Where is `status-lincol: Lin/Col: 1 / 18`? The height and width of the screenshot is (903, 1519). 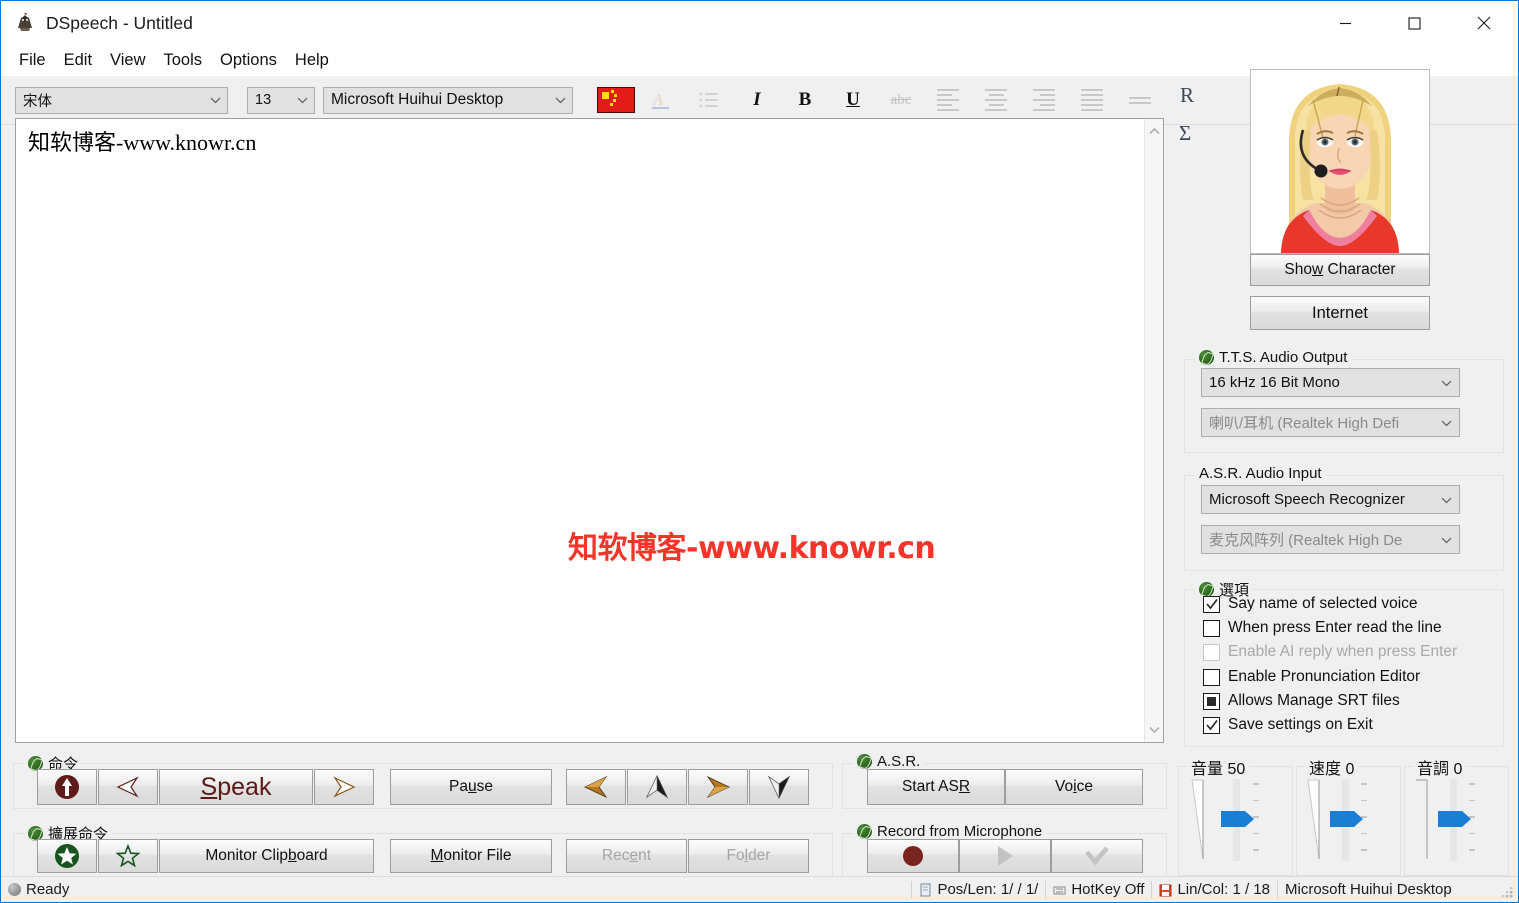 status-lincol: Lin/Col: 1 / 18 is located at coordinates (1214, 889).